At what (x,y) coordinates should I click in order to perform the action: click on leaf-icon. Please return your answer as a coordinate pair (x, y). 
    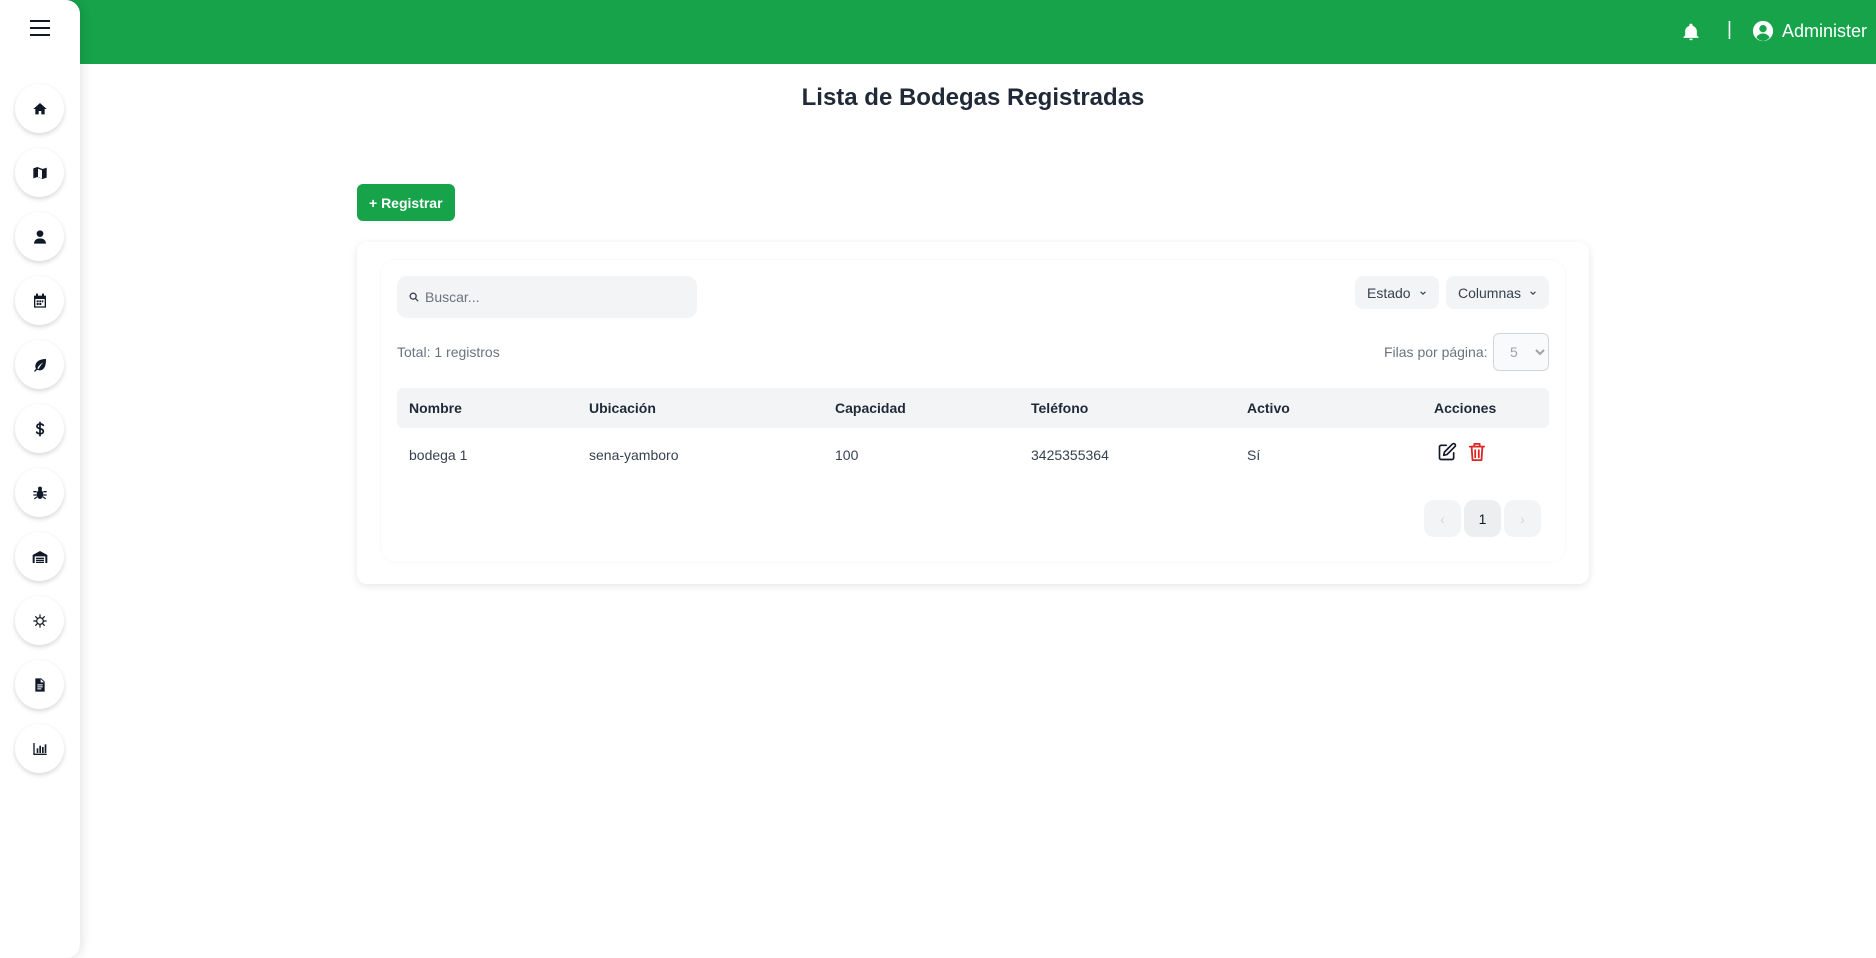
    Looking at the image, I should click on (39, 365).